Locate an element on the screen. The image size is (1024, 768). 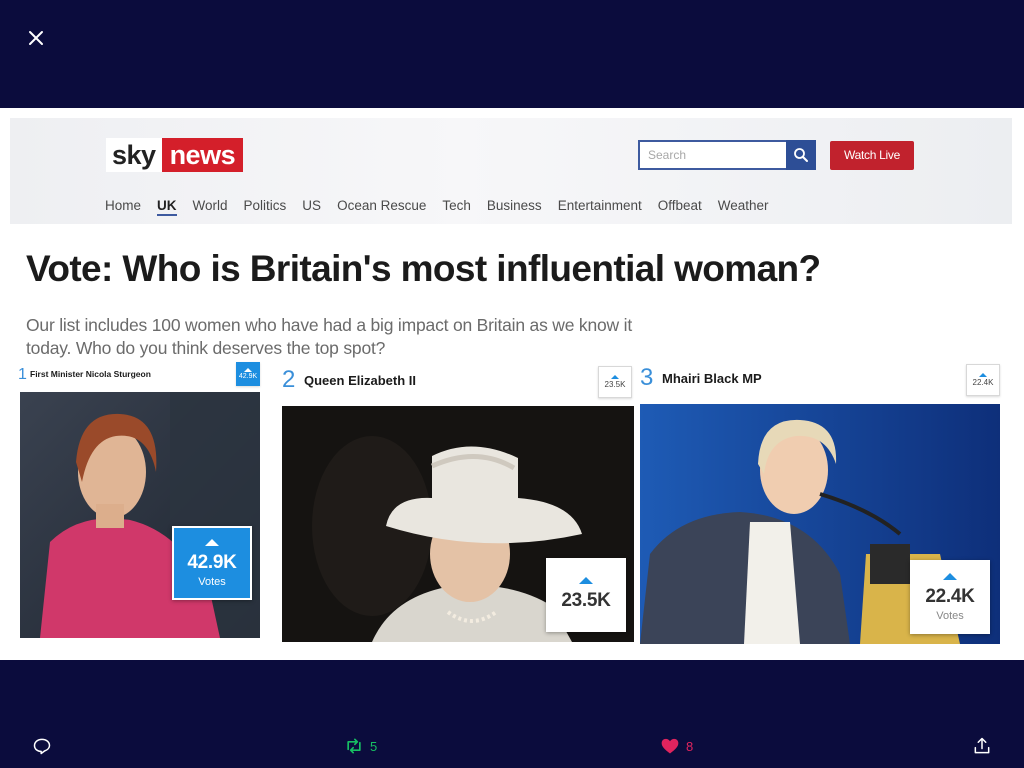
nav-item-us: US is located at coordinates (311, 207).